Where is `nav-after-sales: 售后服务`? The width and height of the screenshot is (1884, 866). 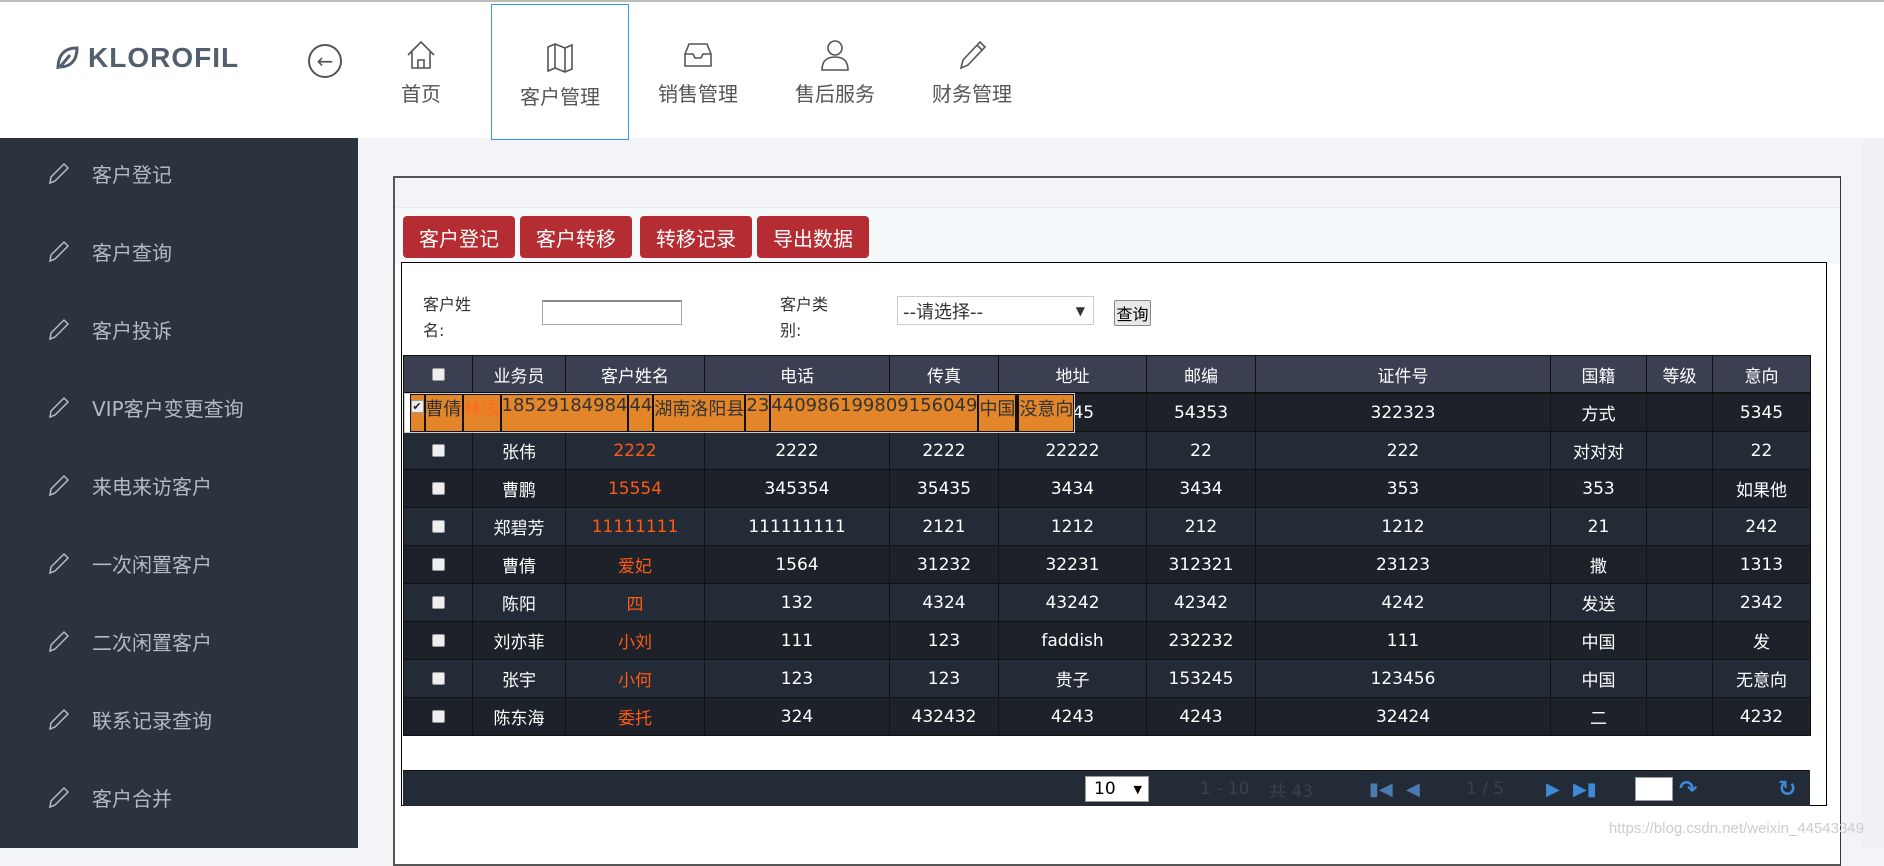
nav-after-sales: 售后服务 is located at coordinates (835, 71).